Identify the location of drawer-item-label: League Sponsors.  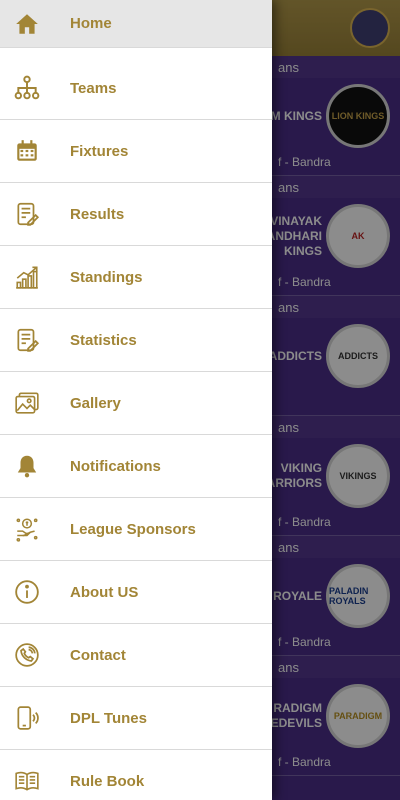
(133, 529).